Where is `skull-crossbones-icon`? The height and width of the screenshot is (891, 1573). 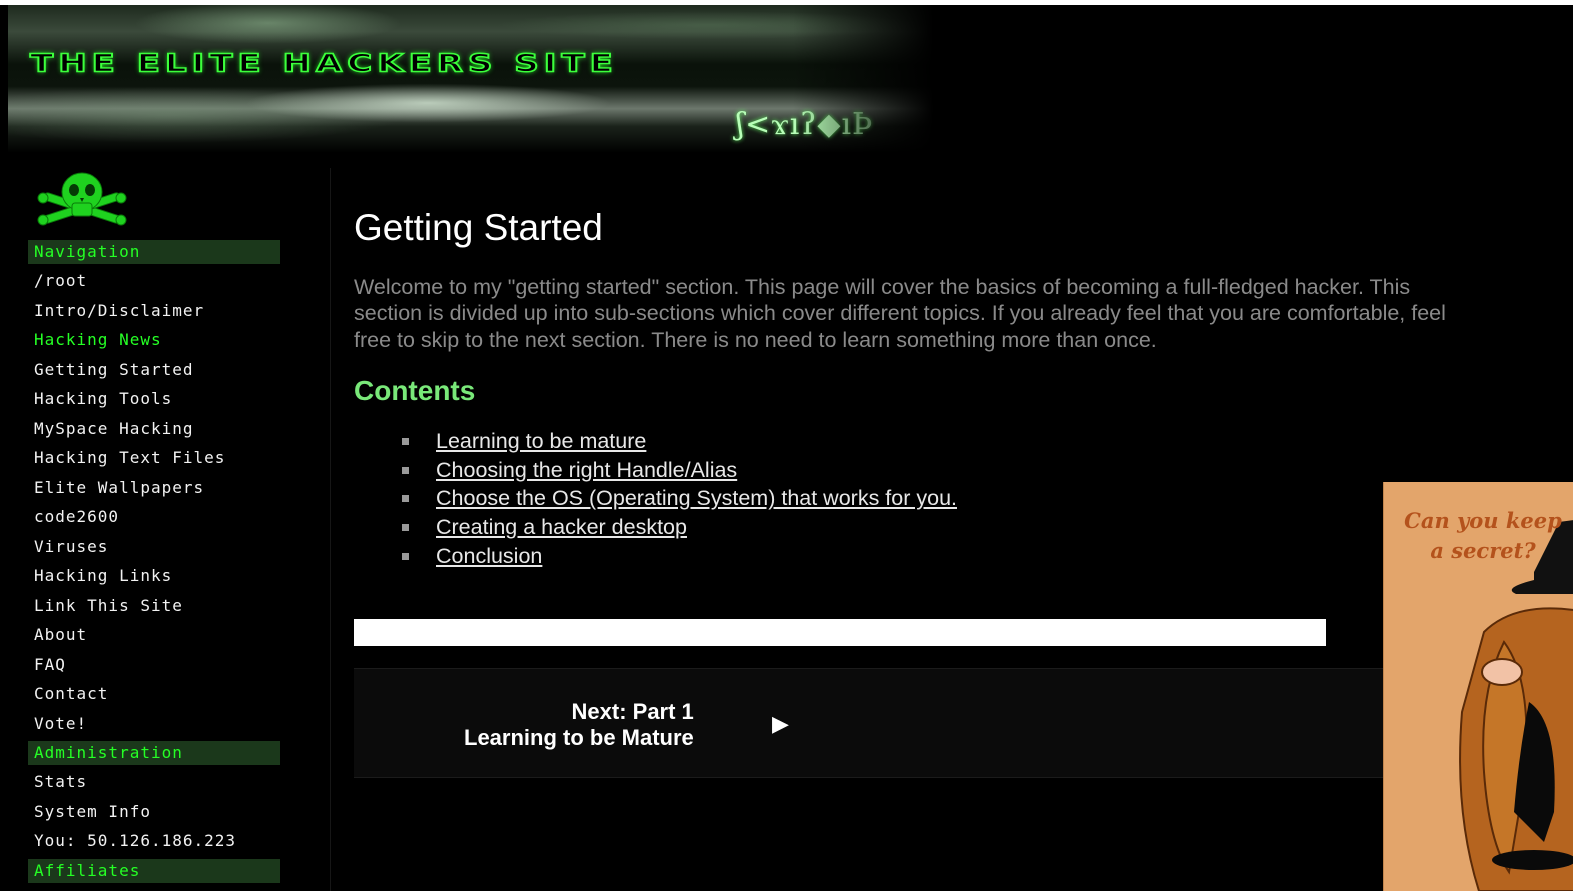 skull-crossbones-icon is located at coordinates (82, 199).